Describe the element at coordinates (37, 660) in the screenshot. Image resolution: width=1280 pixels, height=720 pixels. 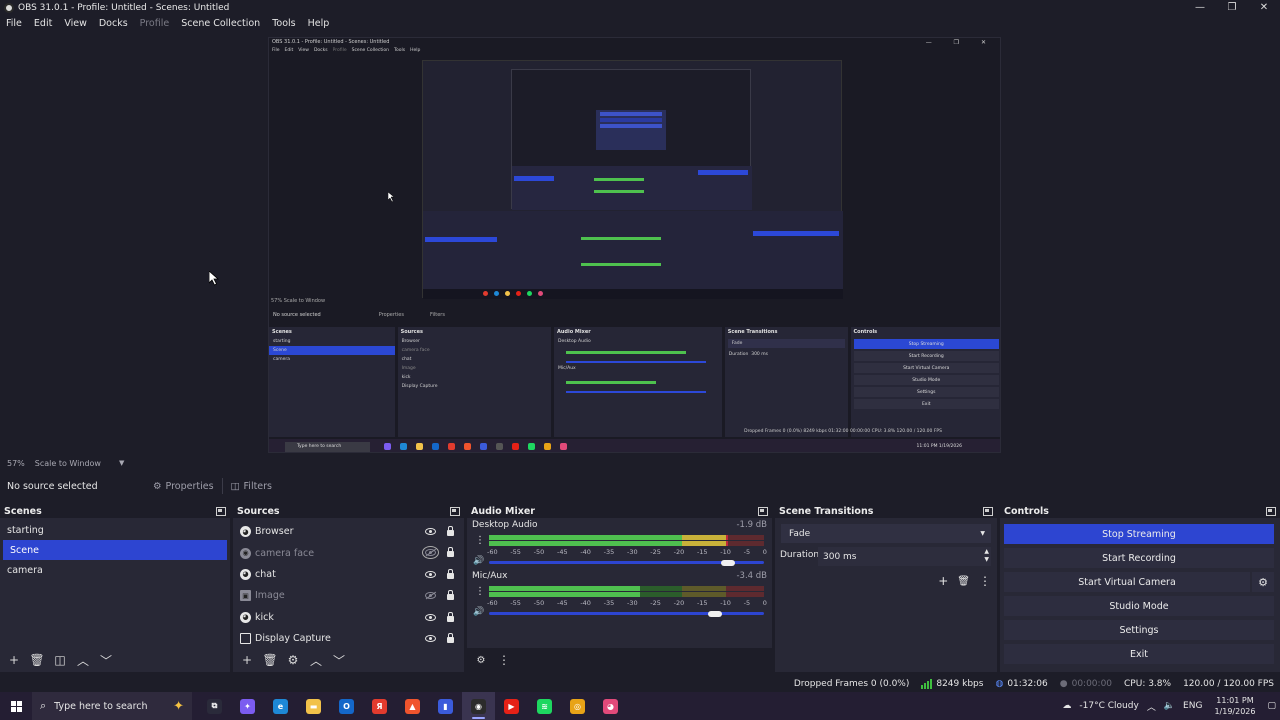
I see `remove-scene-button: 🗑` at that location.